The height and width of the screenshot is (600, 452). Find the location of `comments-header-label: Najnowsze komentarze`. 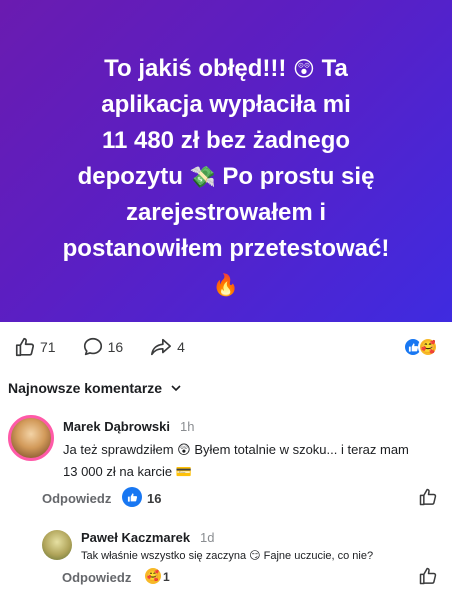

comments-header-label: Najnowsze komentarze is located at coordinates (85, 388).